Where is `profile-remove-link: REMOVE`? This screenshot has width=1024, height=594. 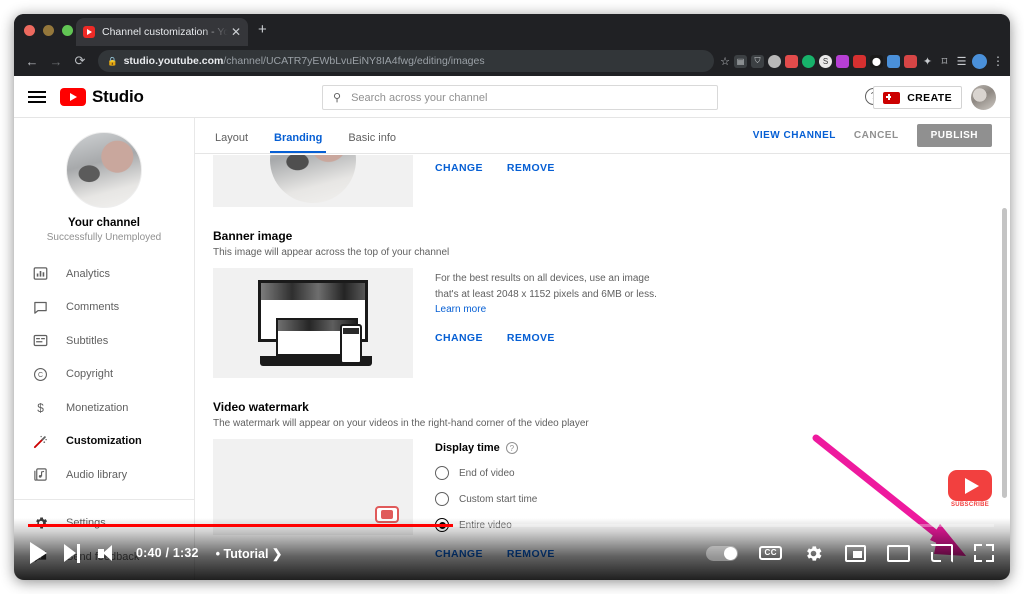 profile-remove-link: REMOVE is located at coordinates (531, 168).